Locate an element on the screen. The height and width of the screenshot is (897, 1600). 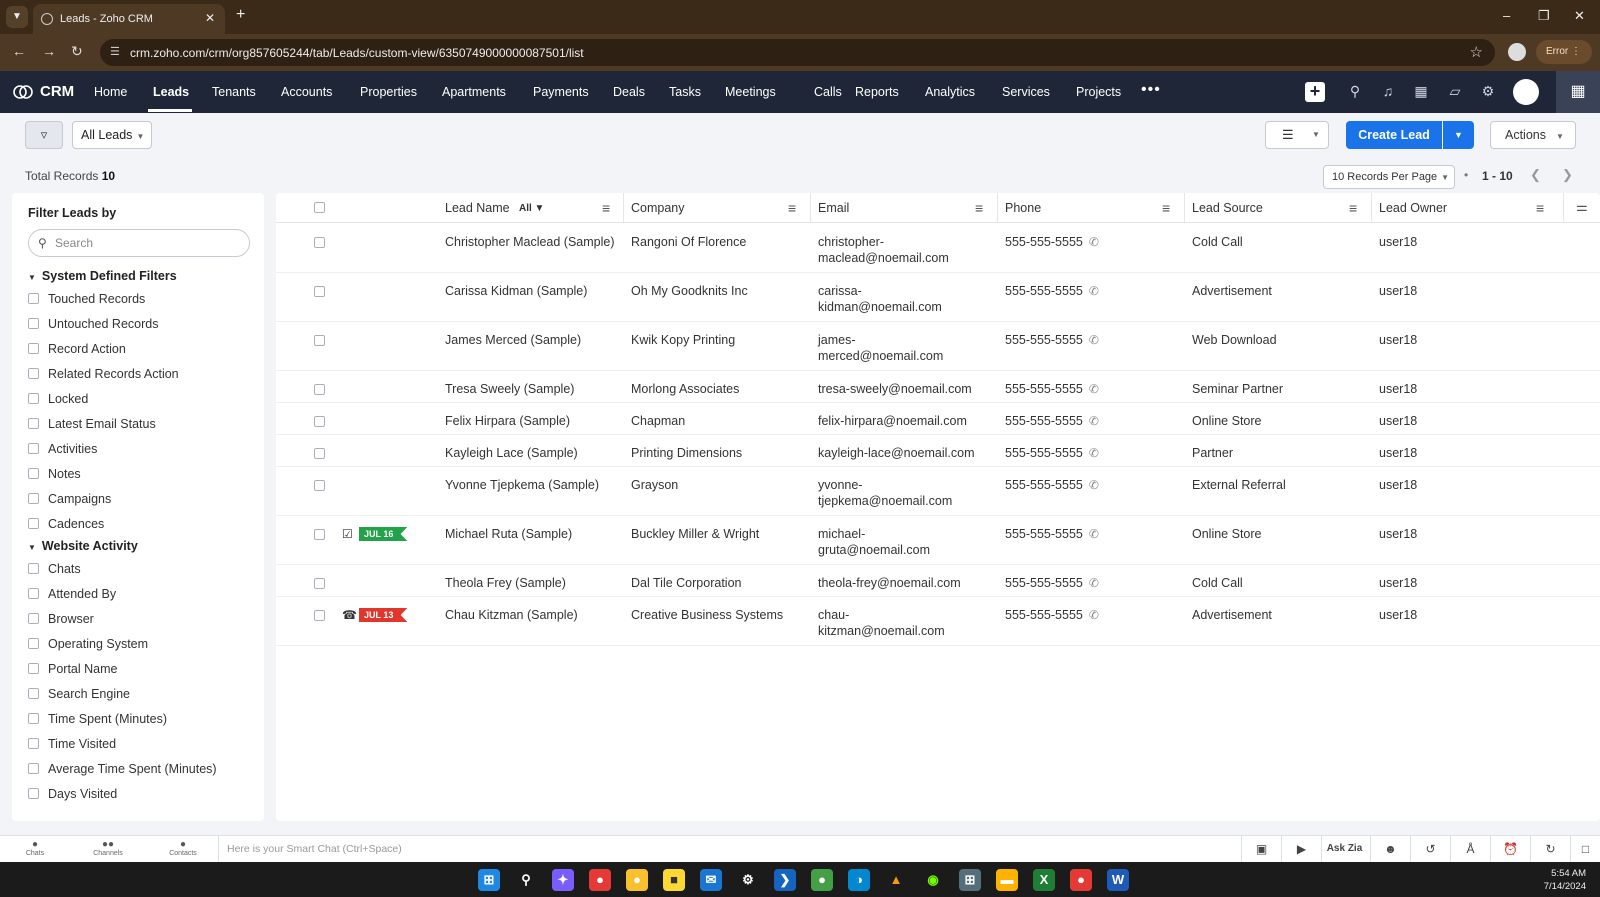
nav-tab-reports: Reports is located at coordinates (877, 92).